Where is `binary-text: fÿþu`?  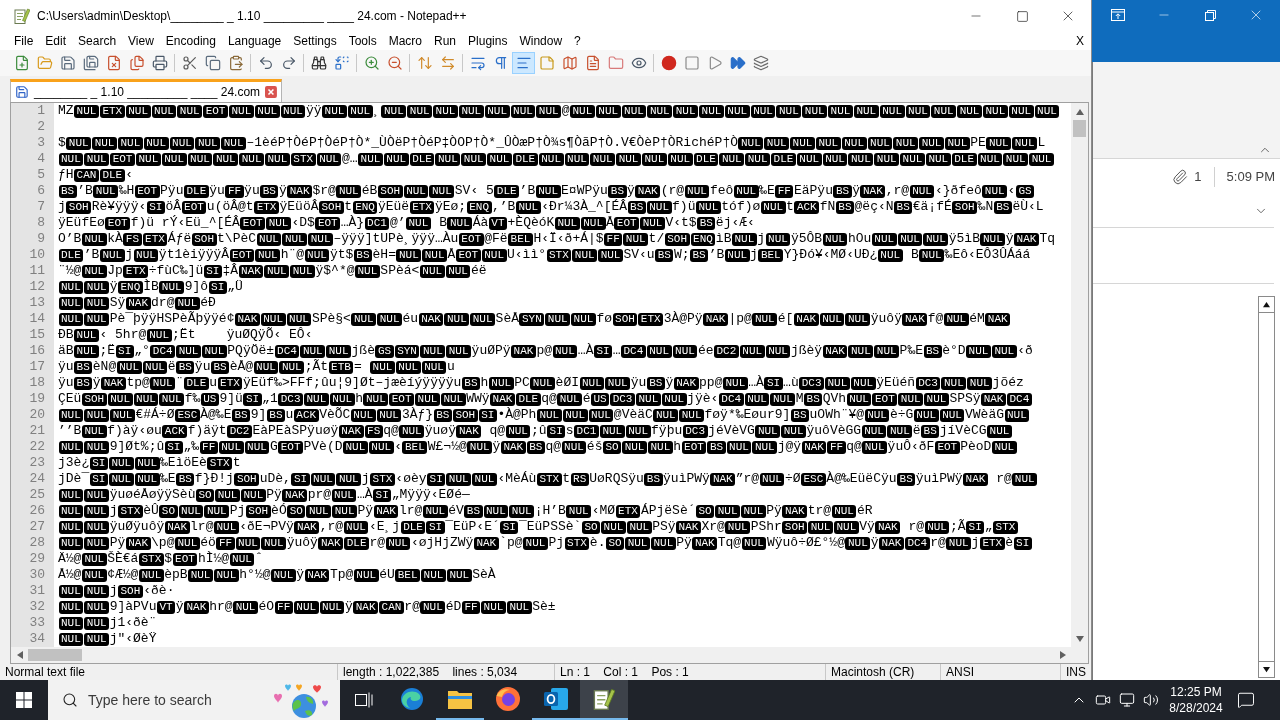
binary-text: fÿþu is located at coordinates (667, 431).